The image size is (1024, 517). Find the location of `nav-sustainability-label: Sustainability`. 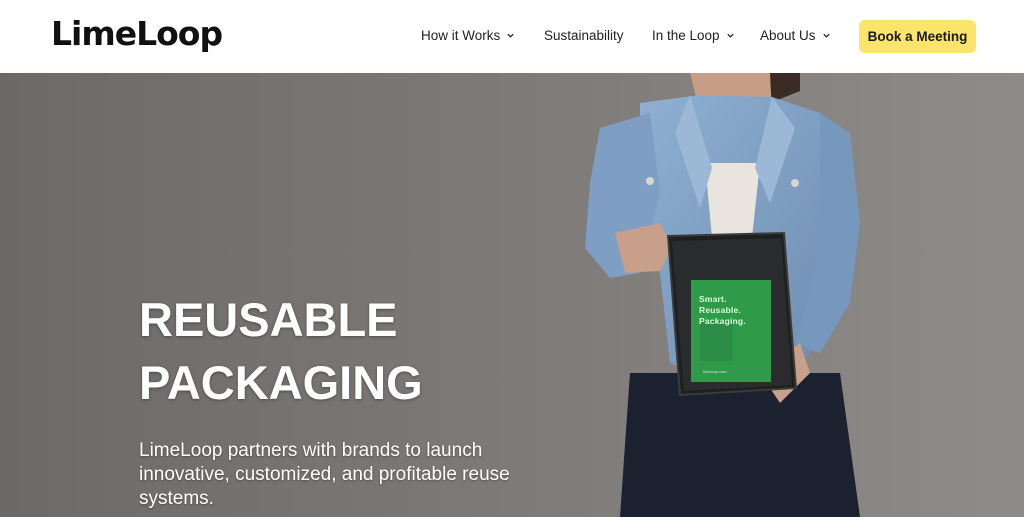

nav-sustainability-label: Sustainability is located at coordinates (584, 35).